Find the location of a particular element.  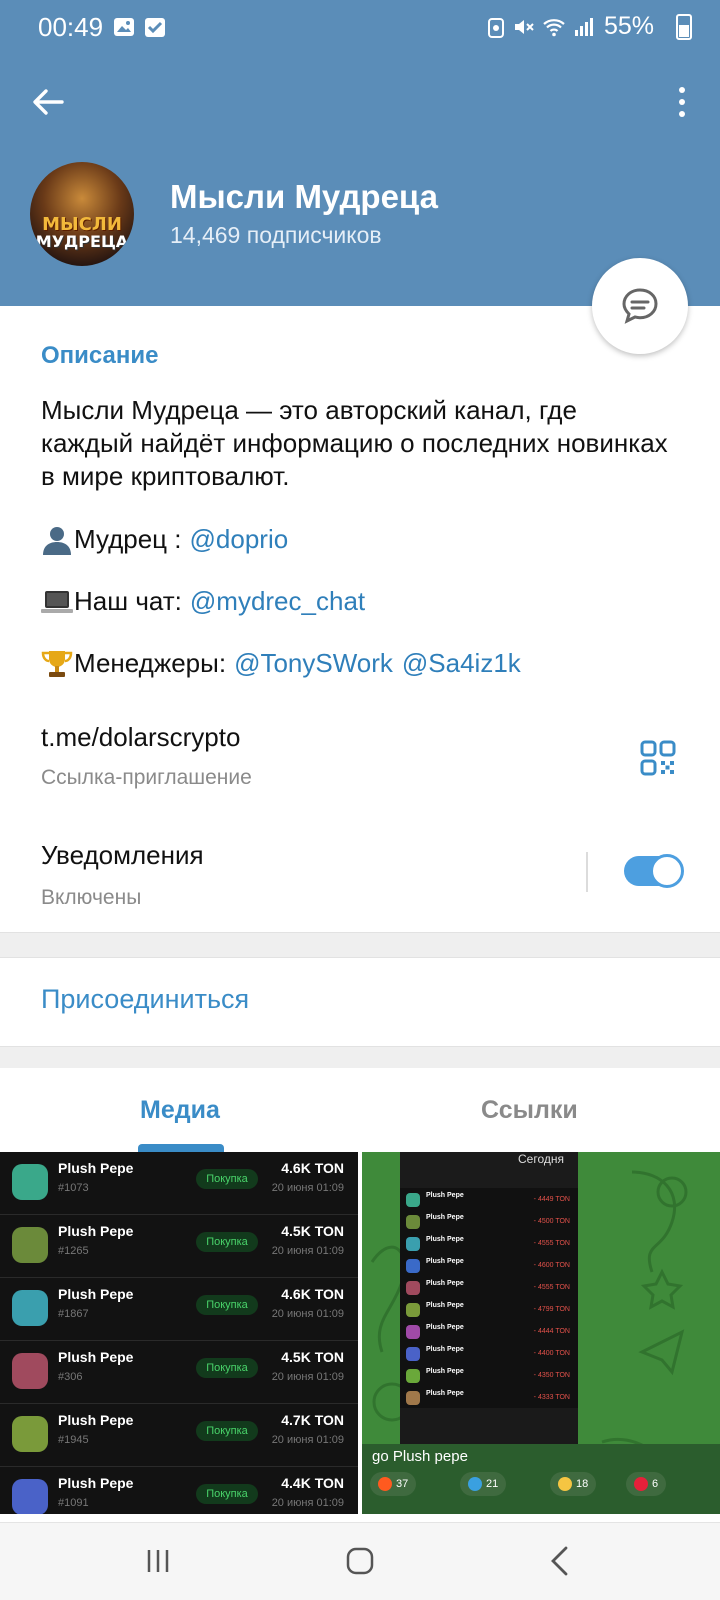

reaction-whale: 21 is located at coordinates (483, 1484).